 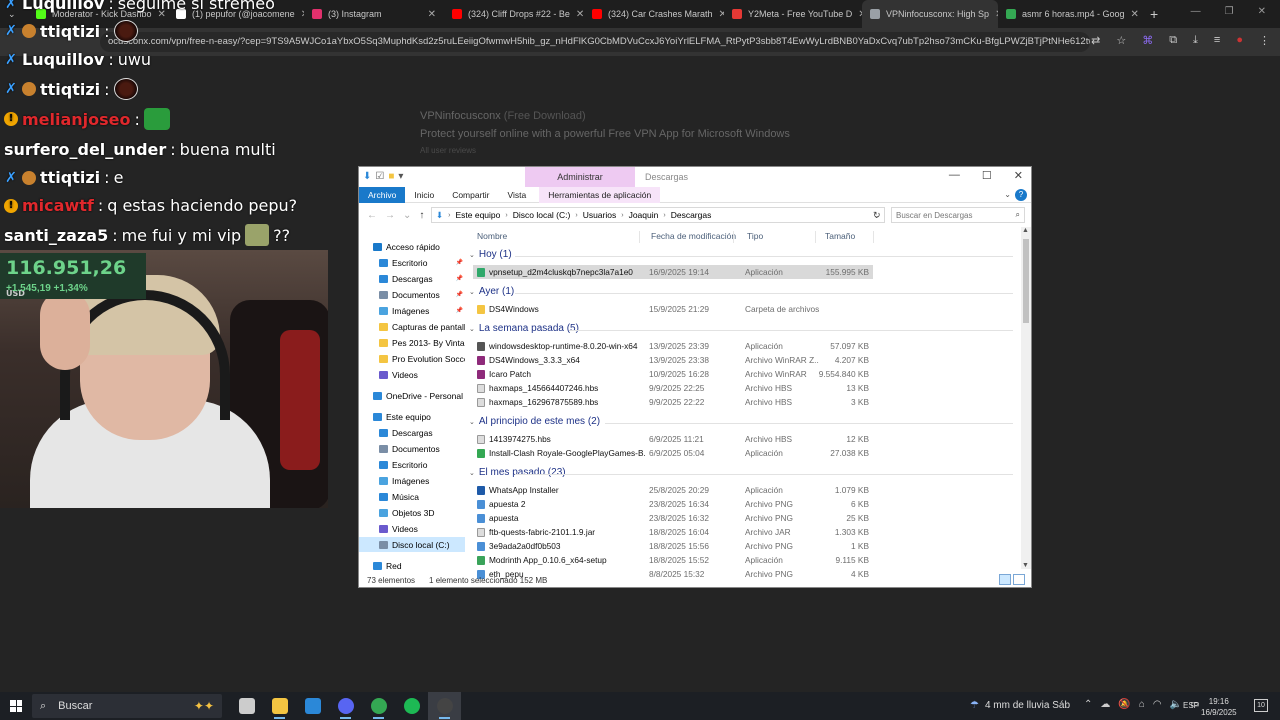 What do you see at coordinates (1217, 40) in the screenshot?
I see `media-icon: ≡` at bounding box center [1217, 40].